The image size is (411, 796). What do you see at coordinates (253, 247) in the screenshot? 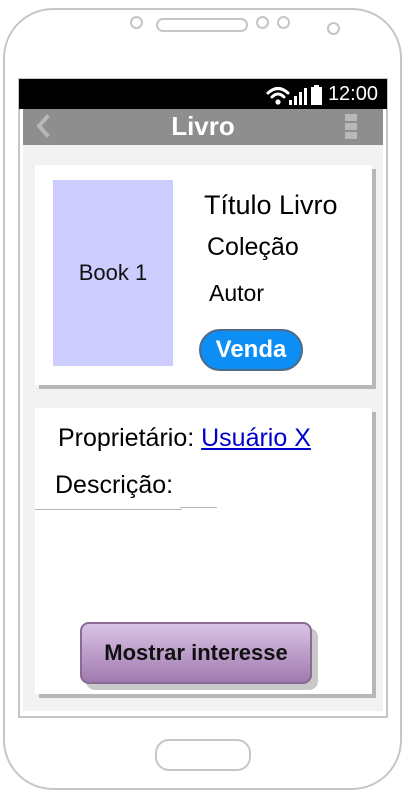
I see `book-collection: Coleção` at bounding box center [253, 247].